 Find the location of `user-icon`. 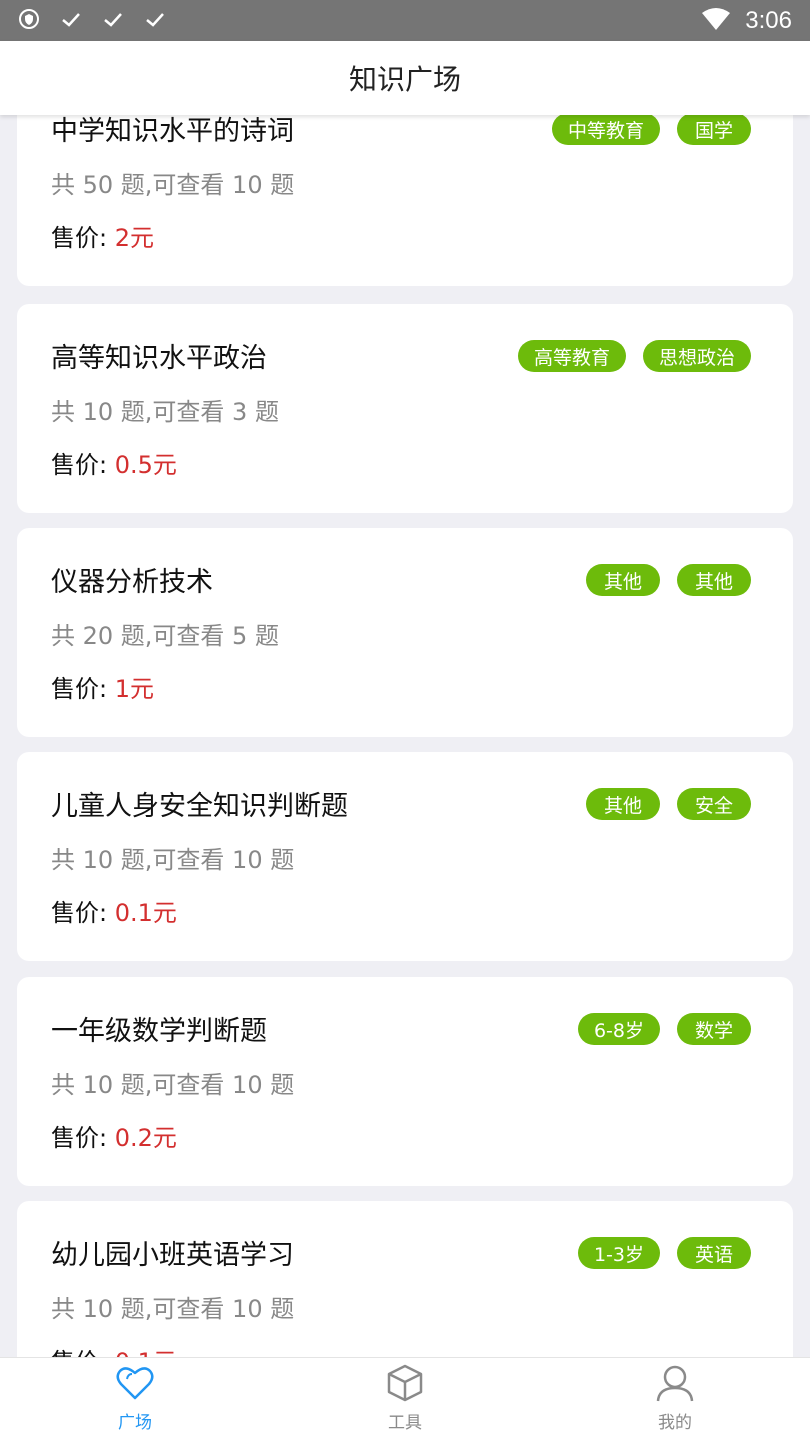

user-icon is located at coordinates (675, 1385).